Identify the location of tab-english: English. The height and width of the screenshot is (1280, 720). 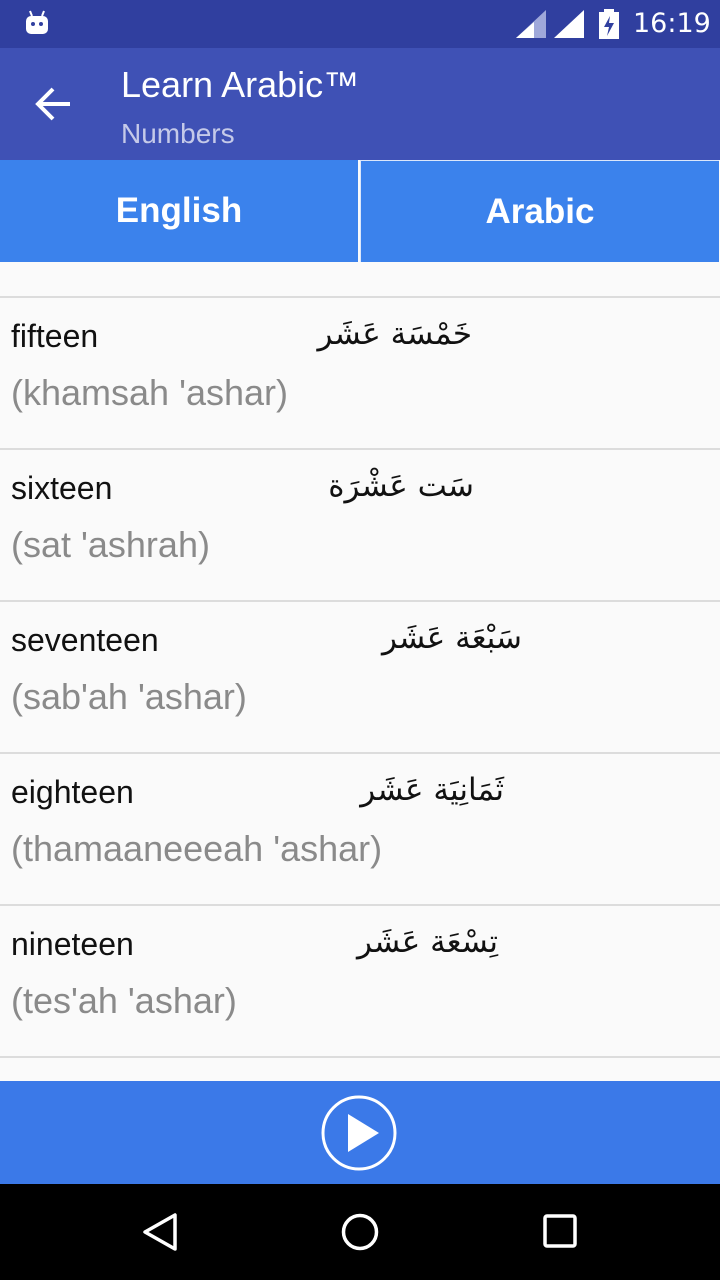
(179, 211).